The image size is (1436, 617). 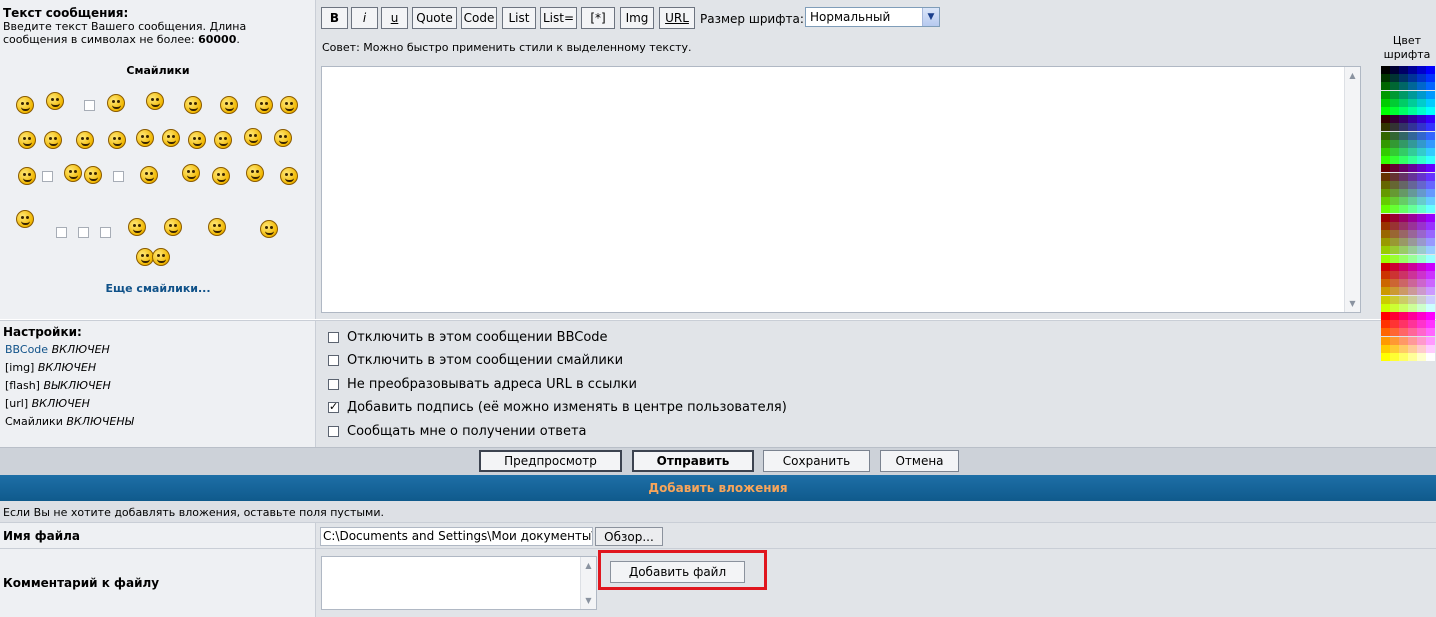 I want to click on file-comment-textarea: ▲ ▼, so click(x=459, y=583).